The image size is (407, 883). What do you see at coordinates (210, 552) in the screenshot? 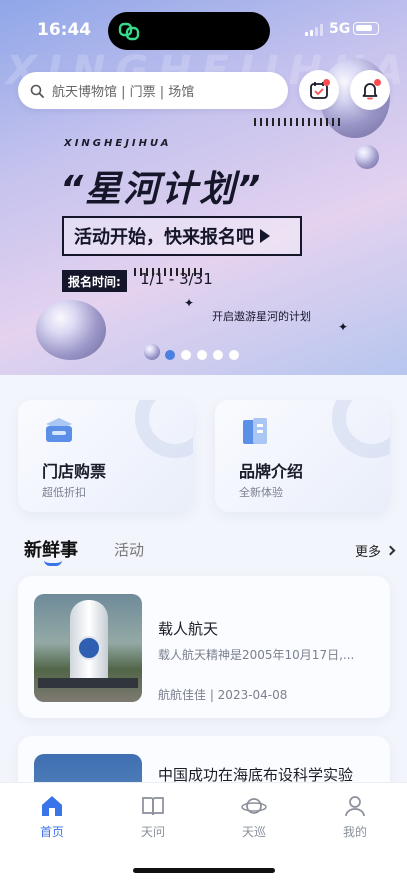
I see `news-tabs: 新鲜事 活动 更多` at bounding box center [210, 552].